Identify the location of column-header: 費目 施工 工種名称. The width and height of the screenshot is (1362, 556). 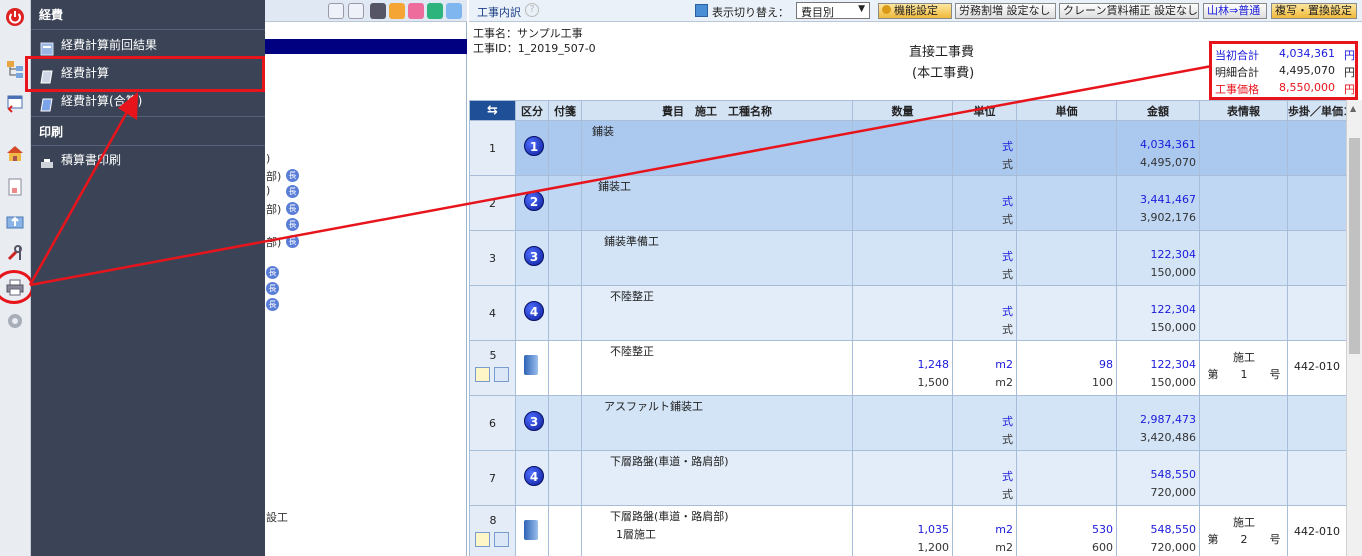
(717, 110).